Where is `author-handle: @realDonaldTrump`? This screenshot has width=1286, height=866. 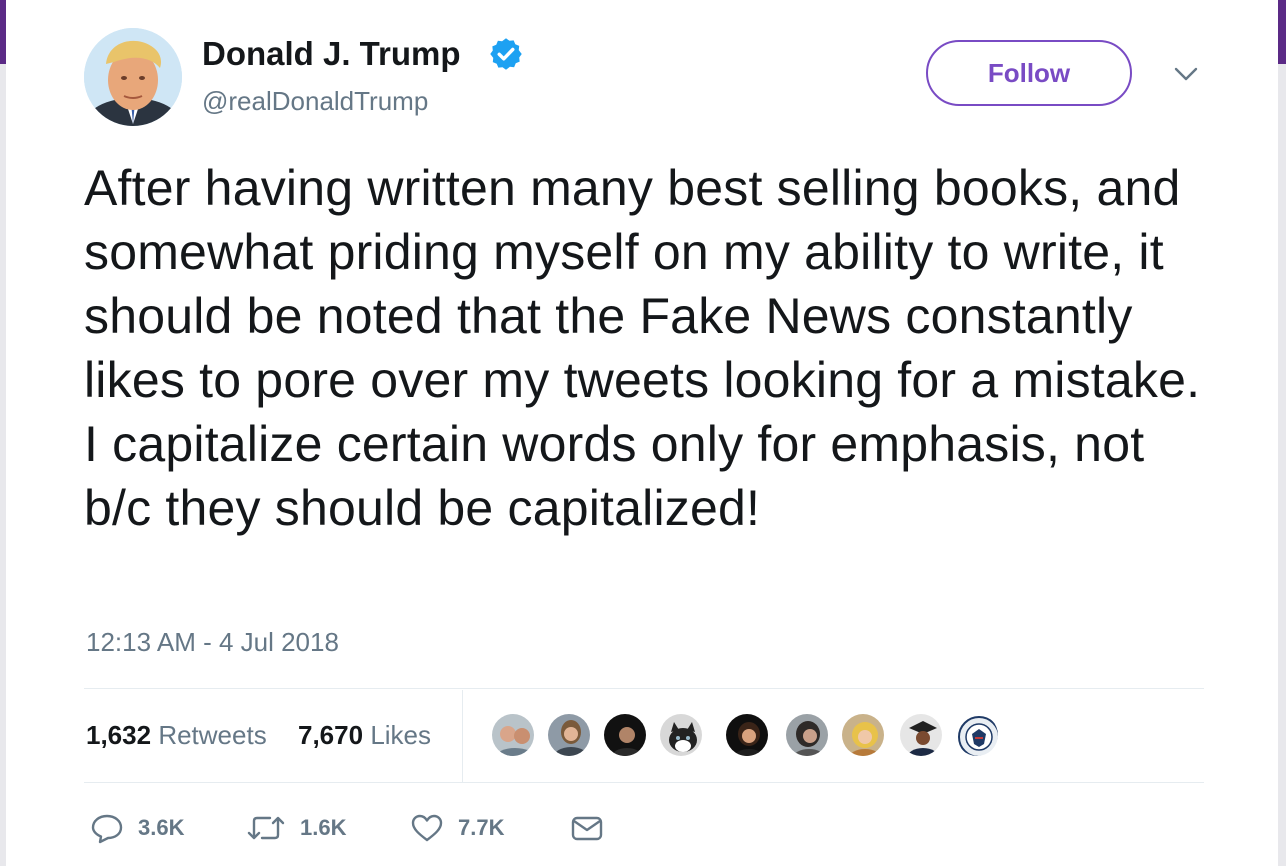 author-handle: @realDonaldTrump is located at coordinates (315, 101).